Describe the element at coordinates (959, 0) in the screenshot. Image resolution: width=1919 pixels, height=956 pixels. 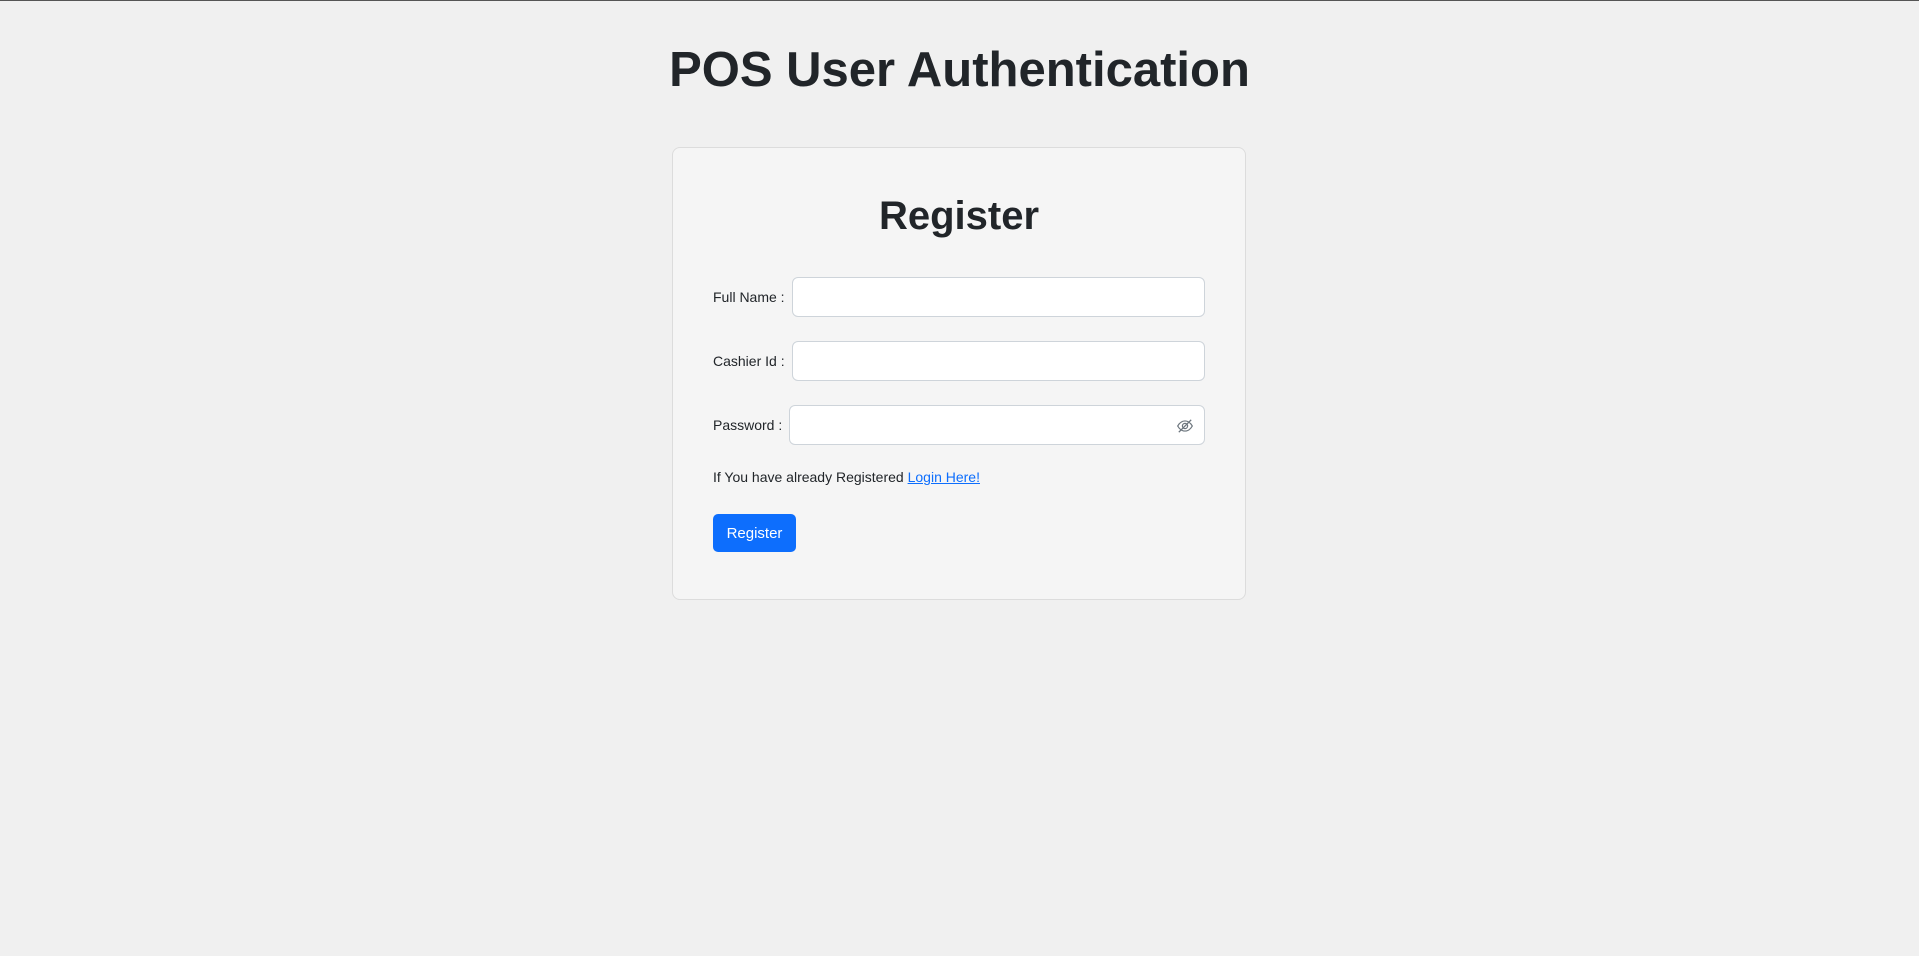
I see `top-border` at that location.